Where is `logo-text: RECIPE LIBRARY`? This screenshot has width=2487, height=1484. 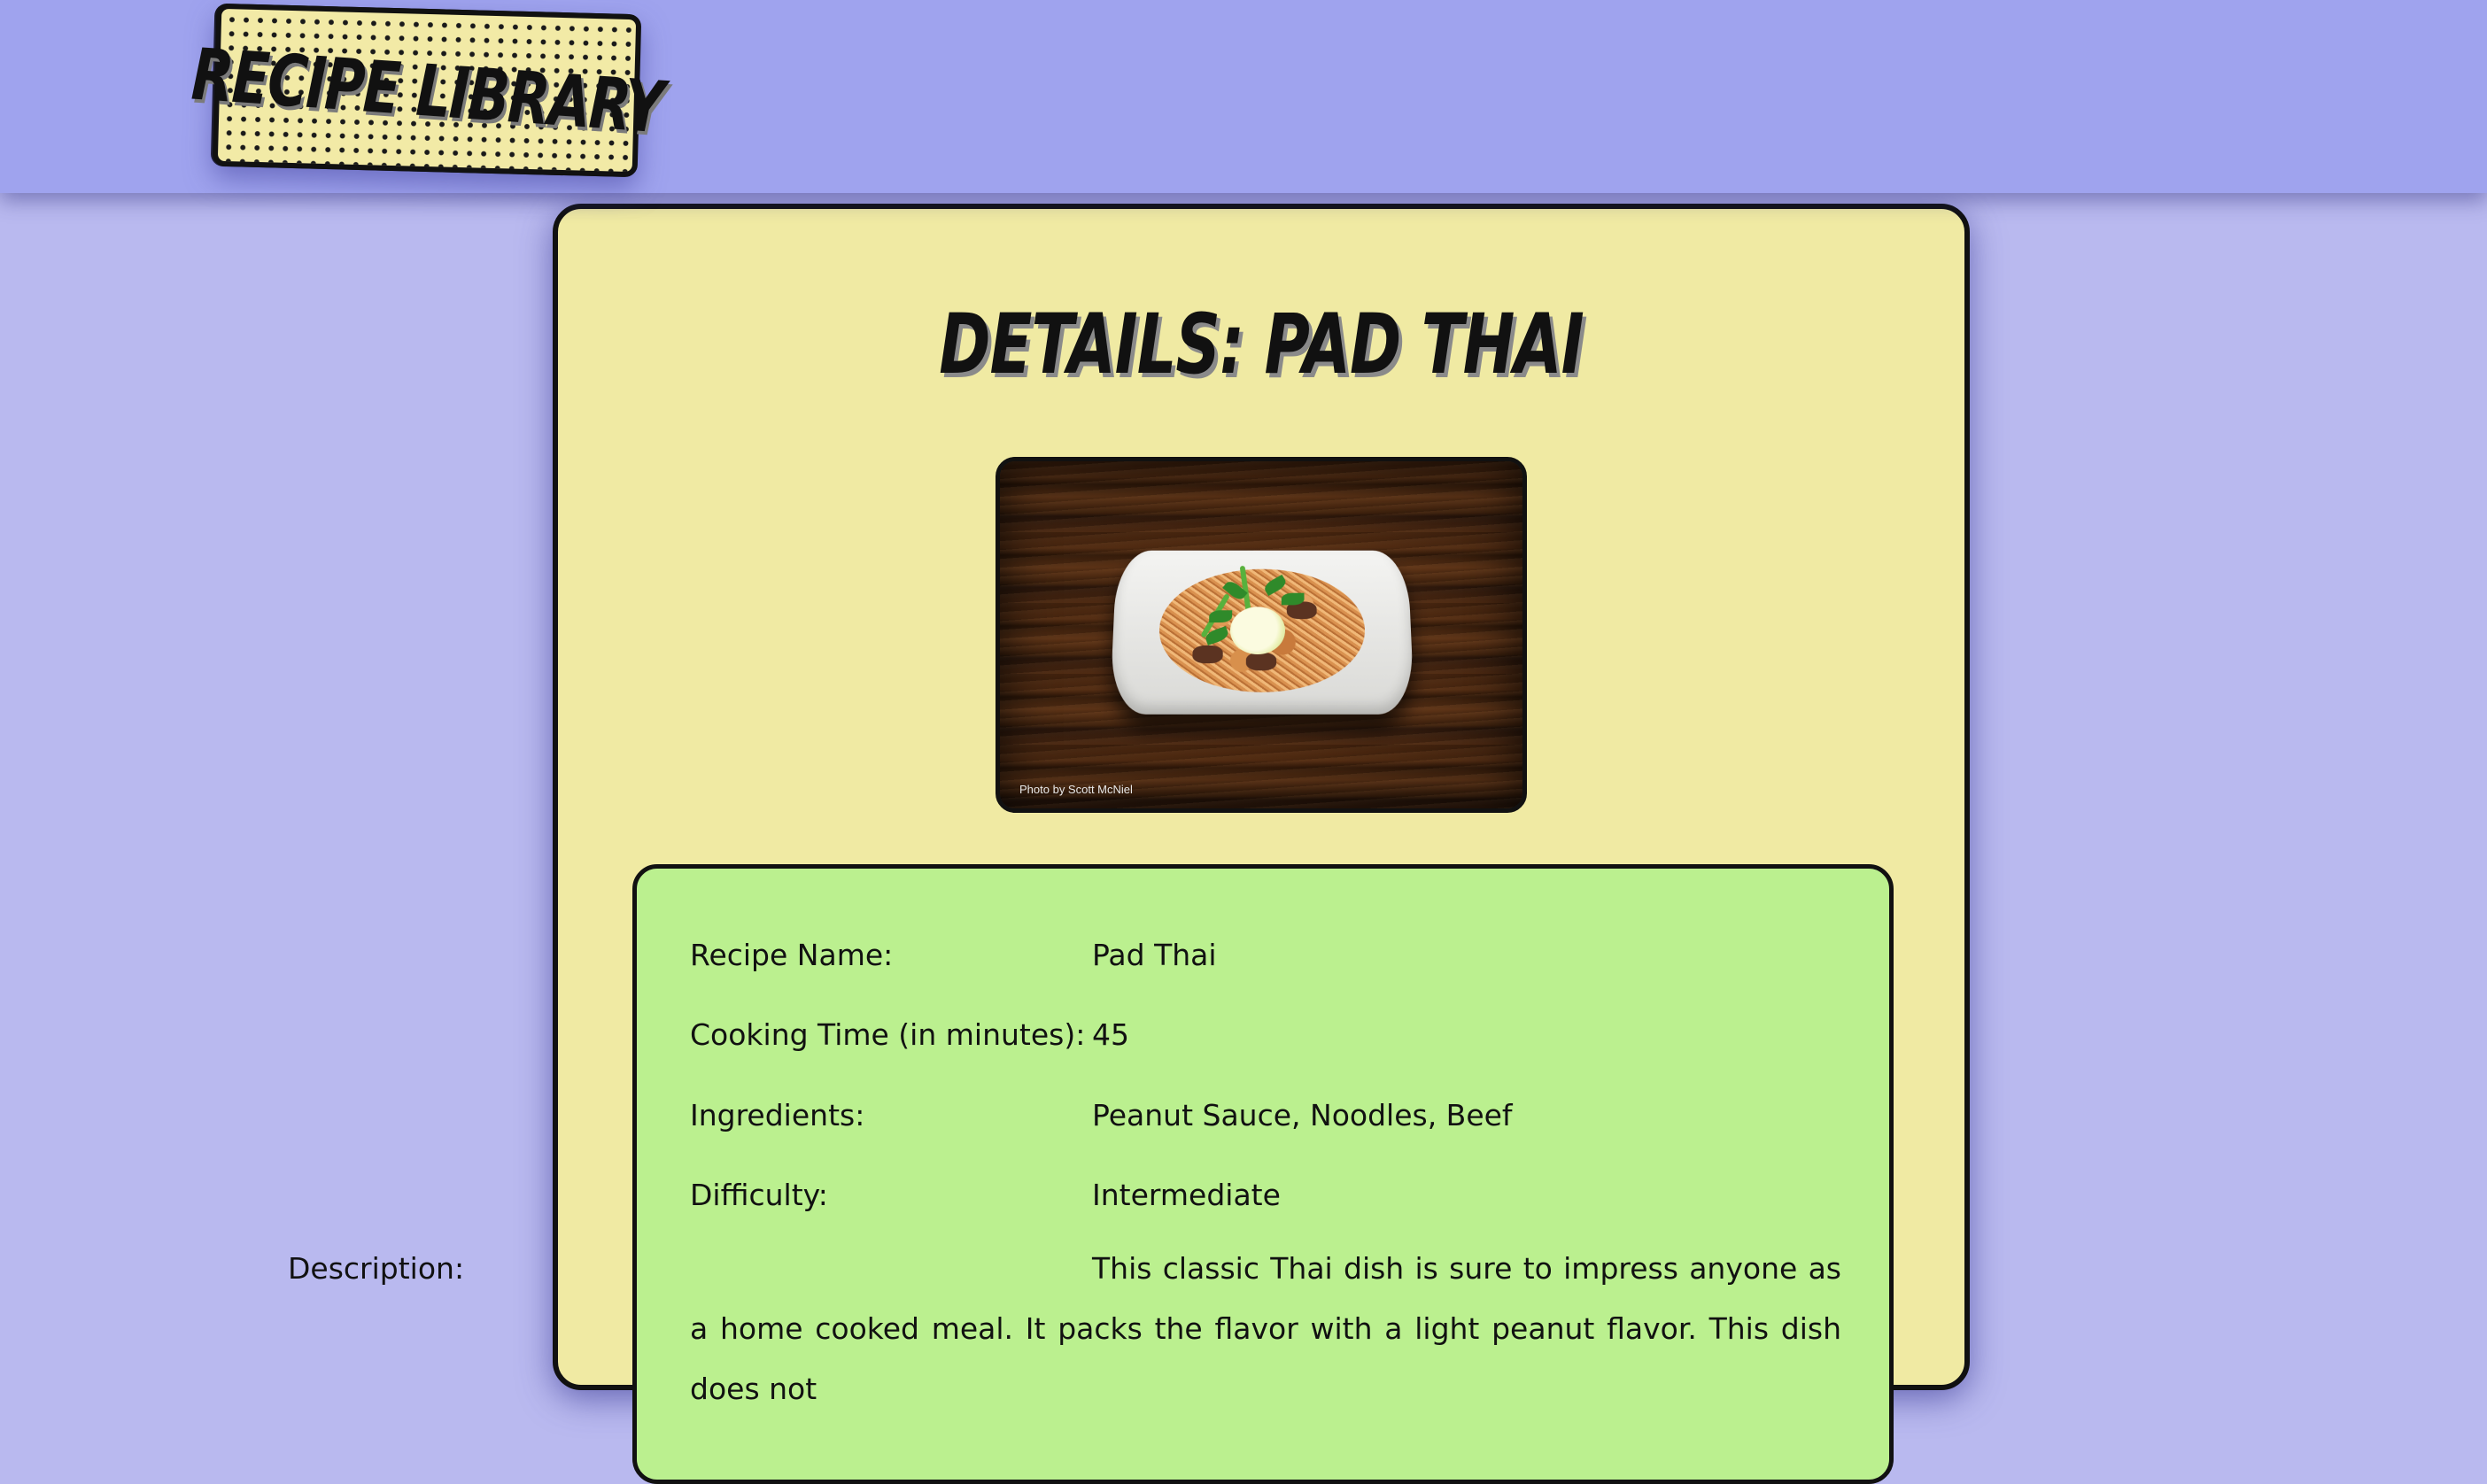
logo-text: RECIPE LIBRARY is located at coordinates (427, 91).